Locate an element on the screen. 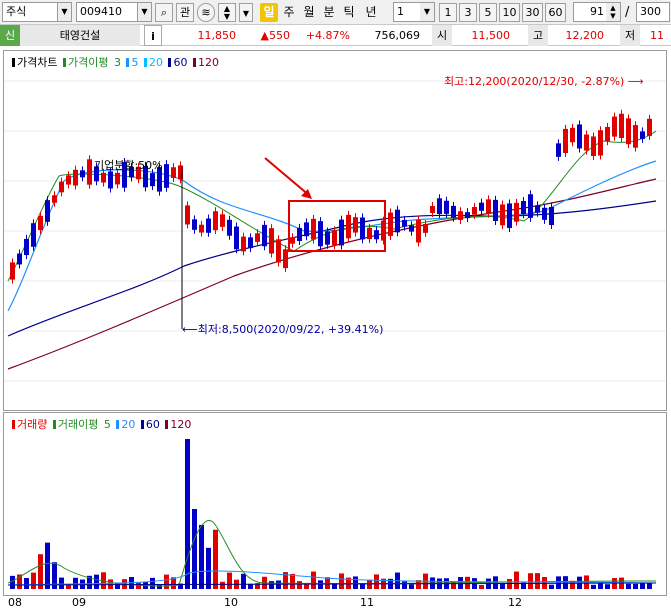 This screenshot has width=671, height=610. search-icon: ⌕ is located at coordinates (164, 12).